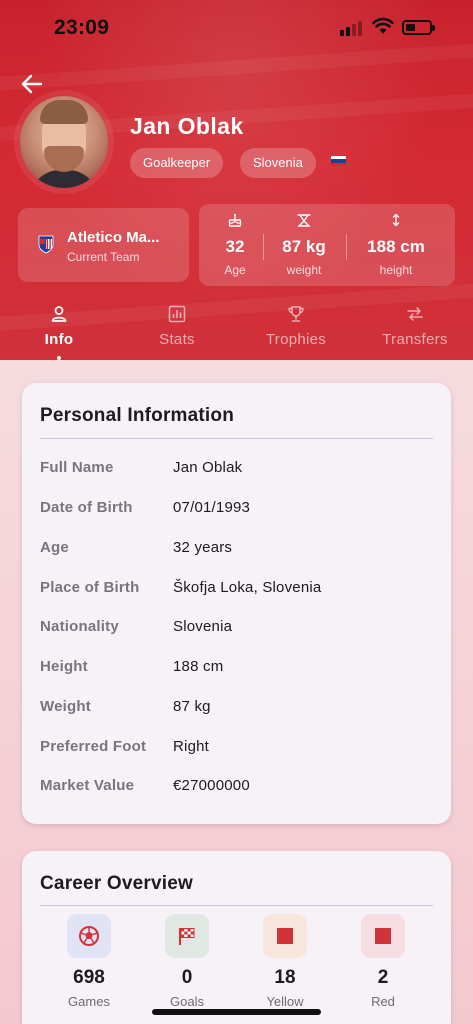 The height and width of the screenshot is (1024, 473). I want to click on scale-icon, so click(304, 220).